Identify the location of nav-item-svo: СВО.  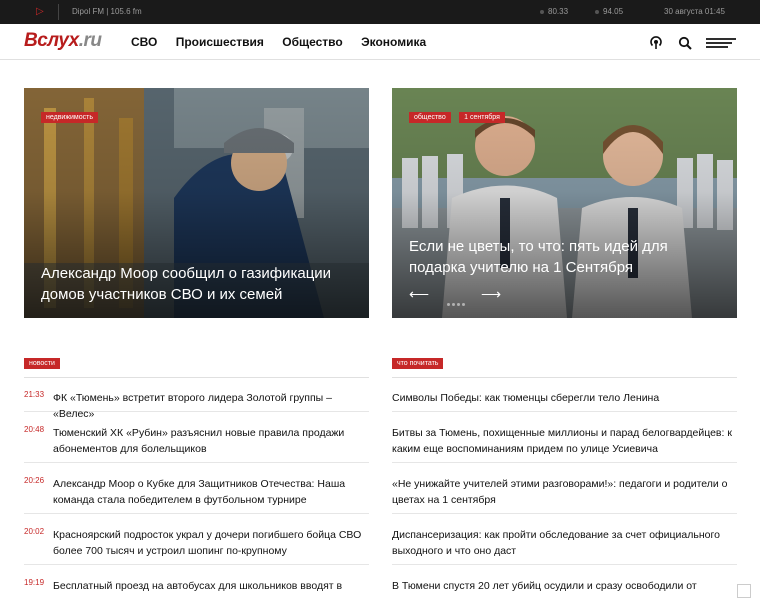
(144, 42).